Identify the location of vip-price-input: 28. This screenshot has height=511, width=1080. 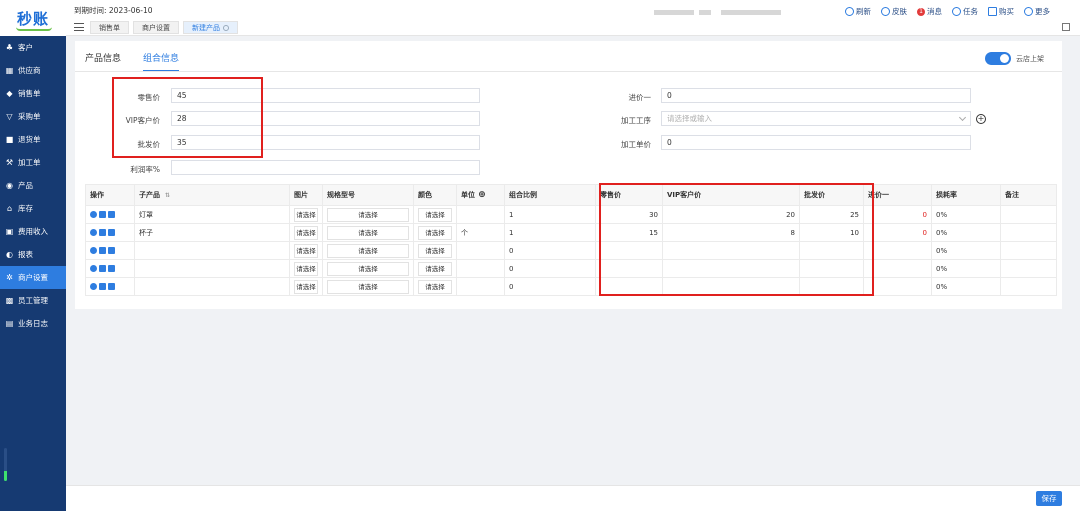
(325, 118).